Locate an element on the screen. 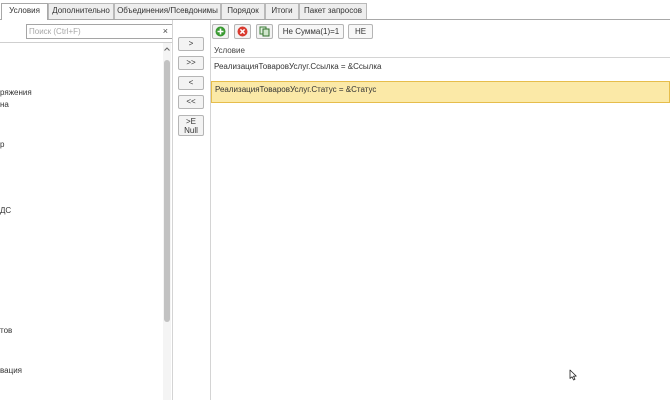 The image size is (670, 400). tree-item: на is located at coordinates (4, 104).